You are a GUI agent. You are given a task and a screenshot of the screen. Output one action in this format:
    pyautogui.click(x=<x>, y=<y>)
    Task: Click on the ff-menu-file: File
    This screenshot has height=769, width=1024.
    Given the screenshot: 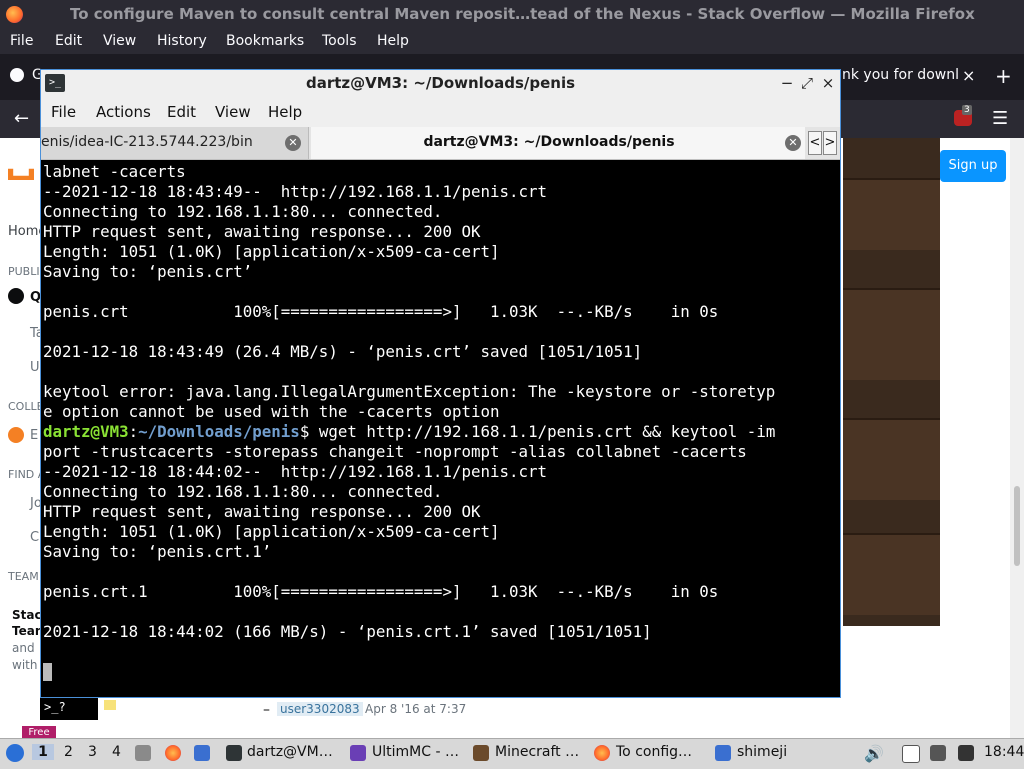 What is the action you would take?
    pyautogui.click(x=21, y=41)
    